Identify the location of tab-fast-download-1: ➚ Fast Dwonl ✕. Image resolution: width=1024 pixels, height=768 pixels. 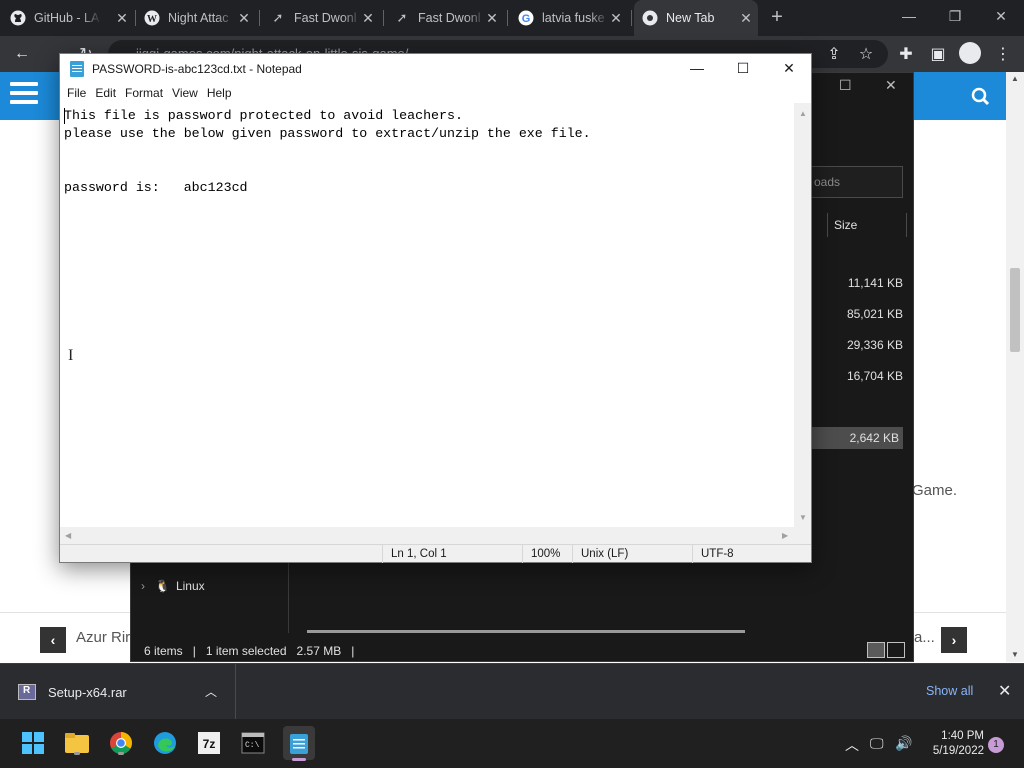
(321, 18).